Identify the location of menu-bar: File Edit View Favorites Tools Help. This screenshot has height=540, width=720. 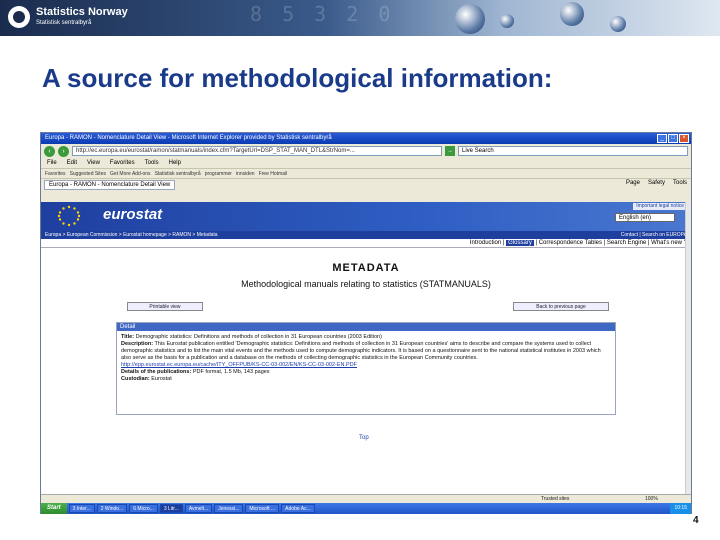
(366, 163).